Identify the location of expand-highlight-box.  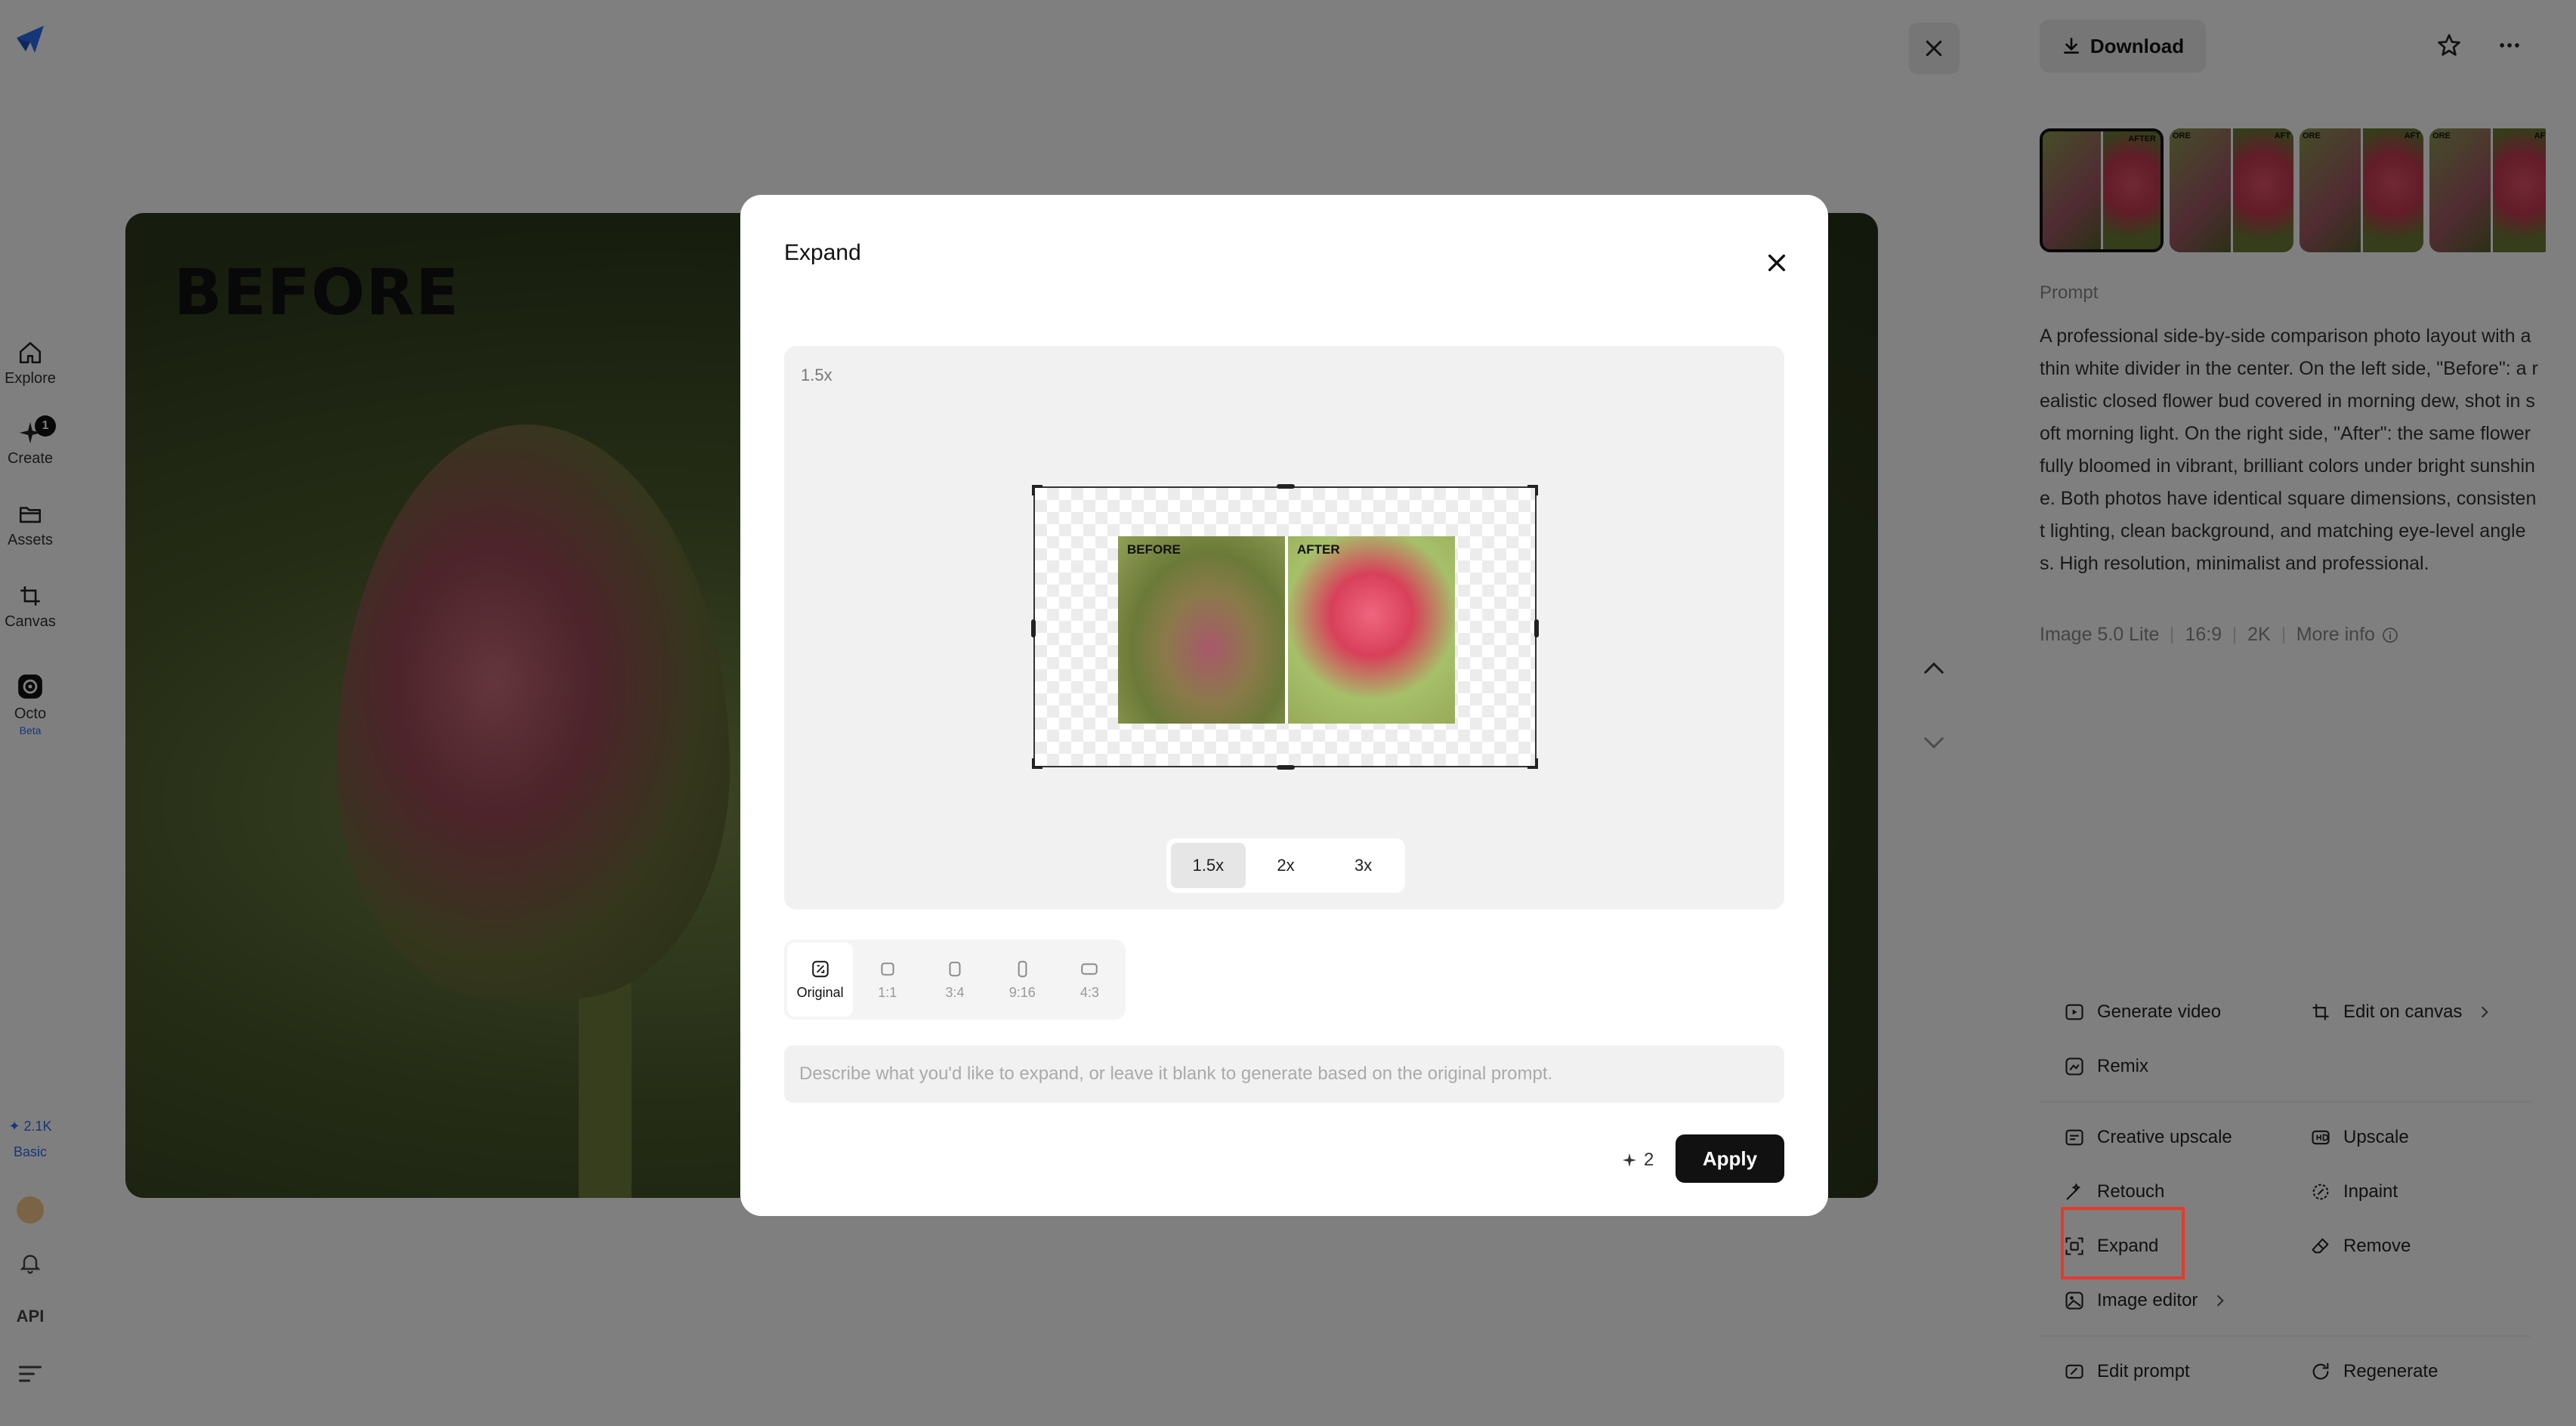
(2123, 1243).